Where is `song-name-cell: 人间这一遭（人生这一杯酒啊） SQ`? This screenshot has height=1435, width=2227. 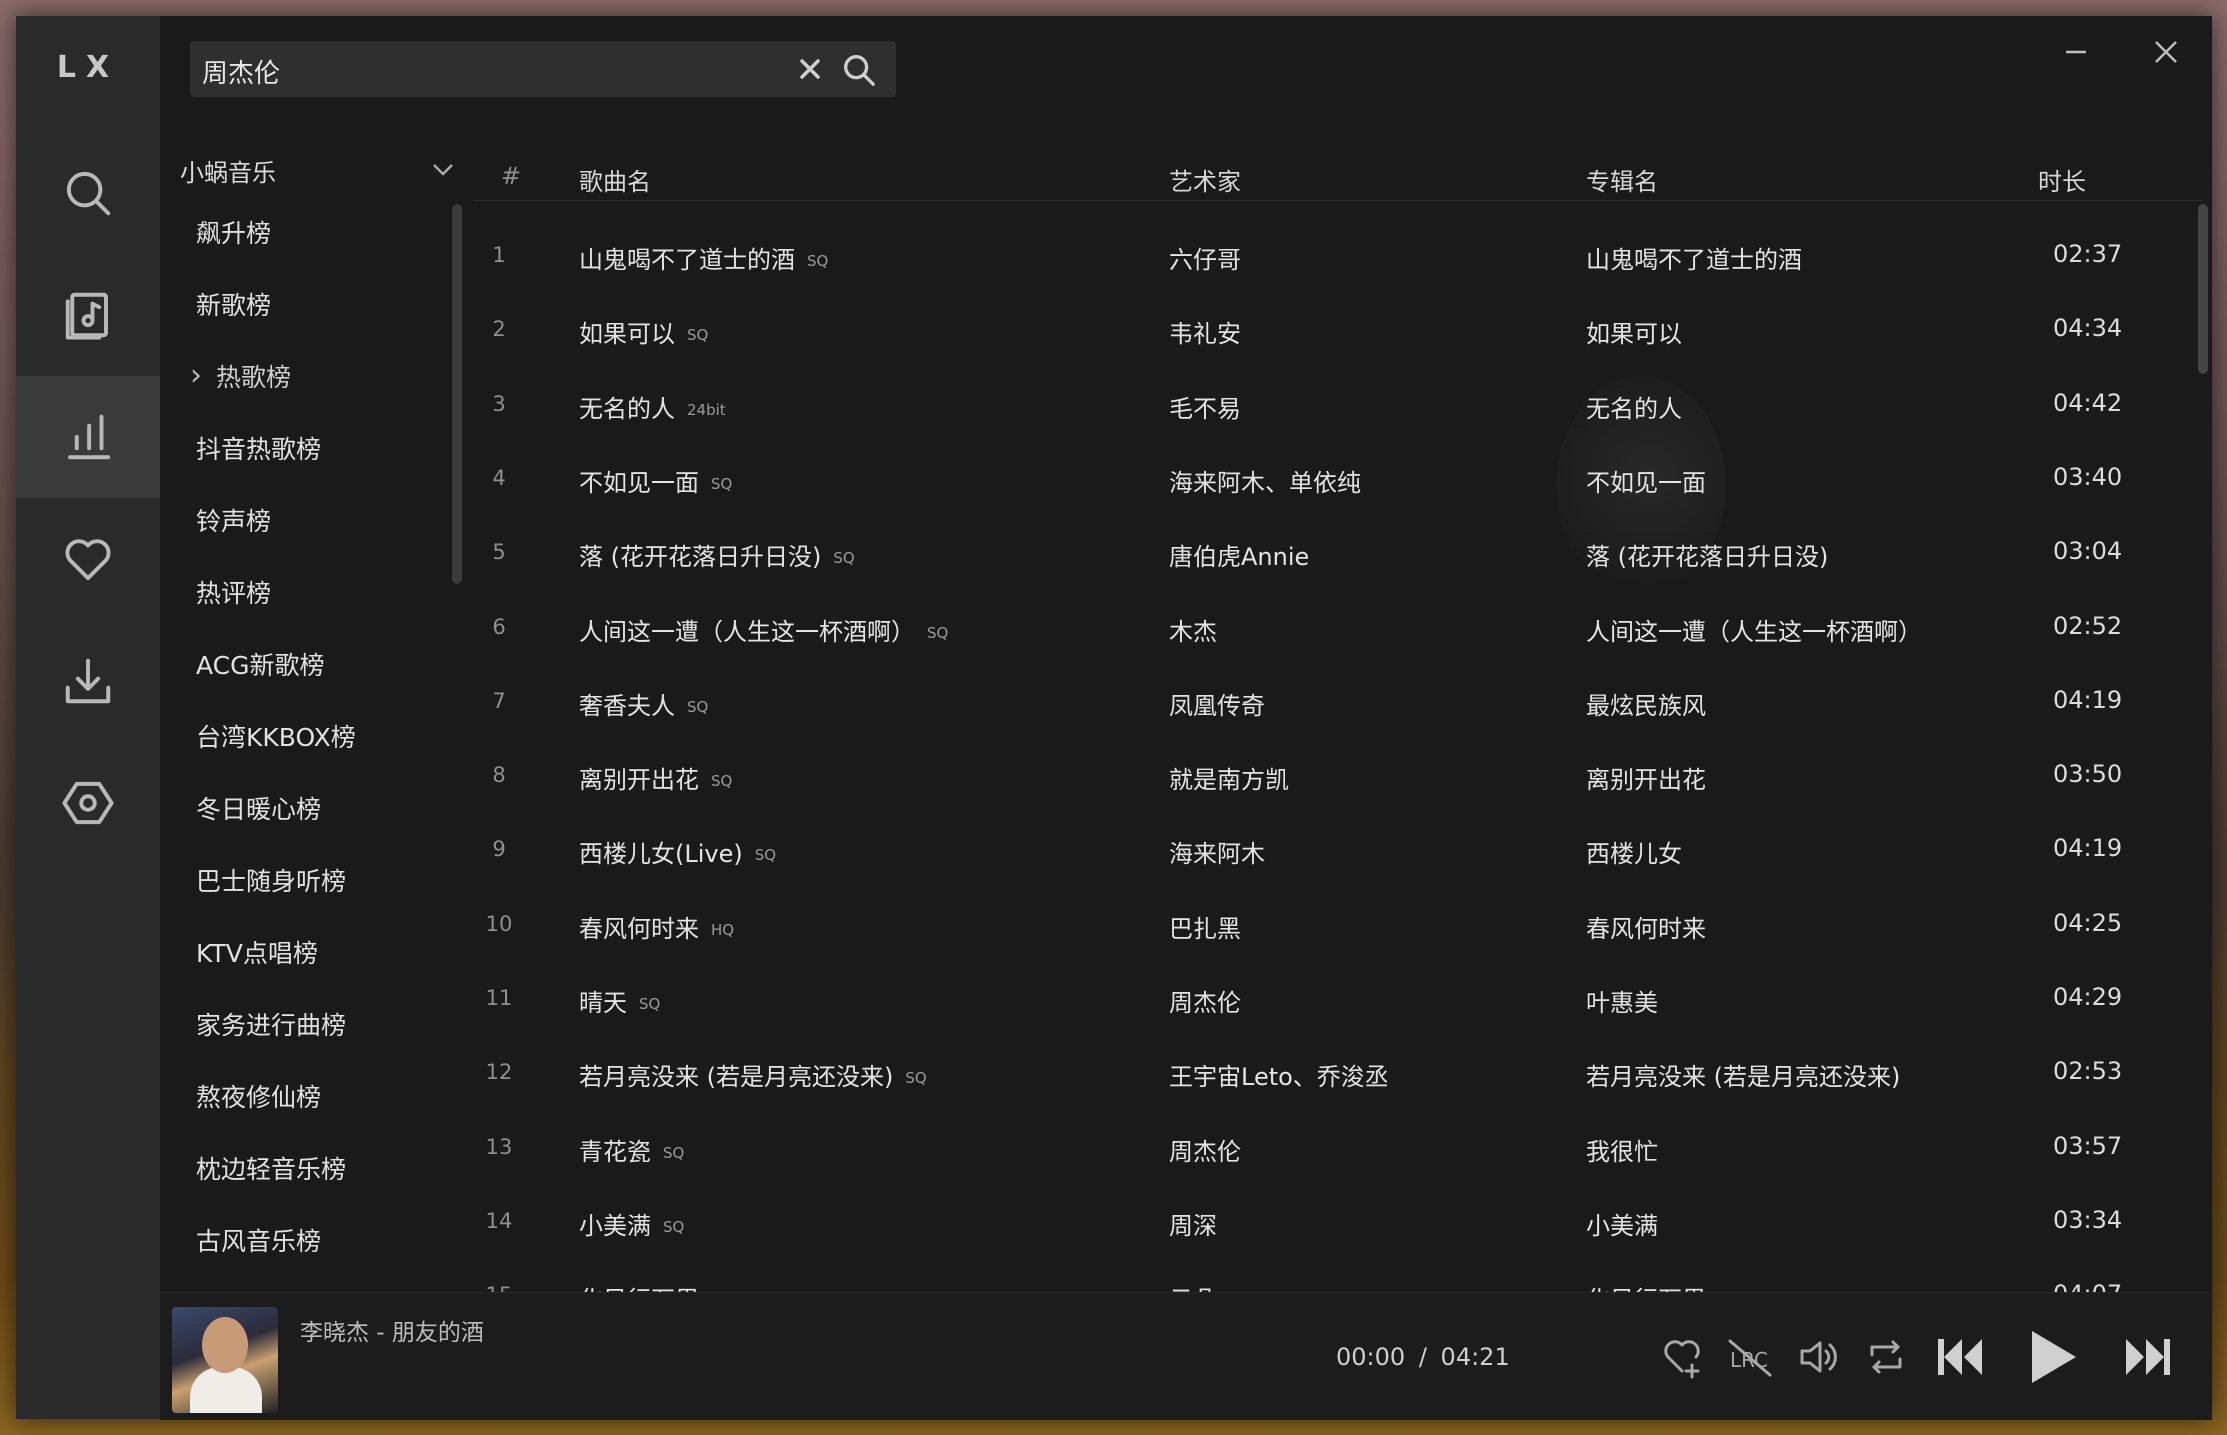 song-name-cell: 人间这一遭（人生这一杯酒啊） SQ is located at coordinates (763, 629).